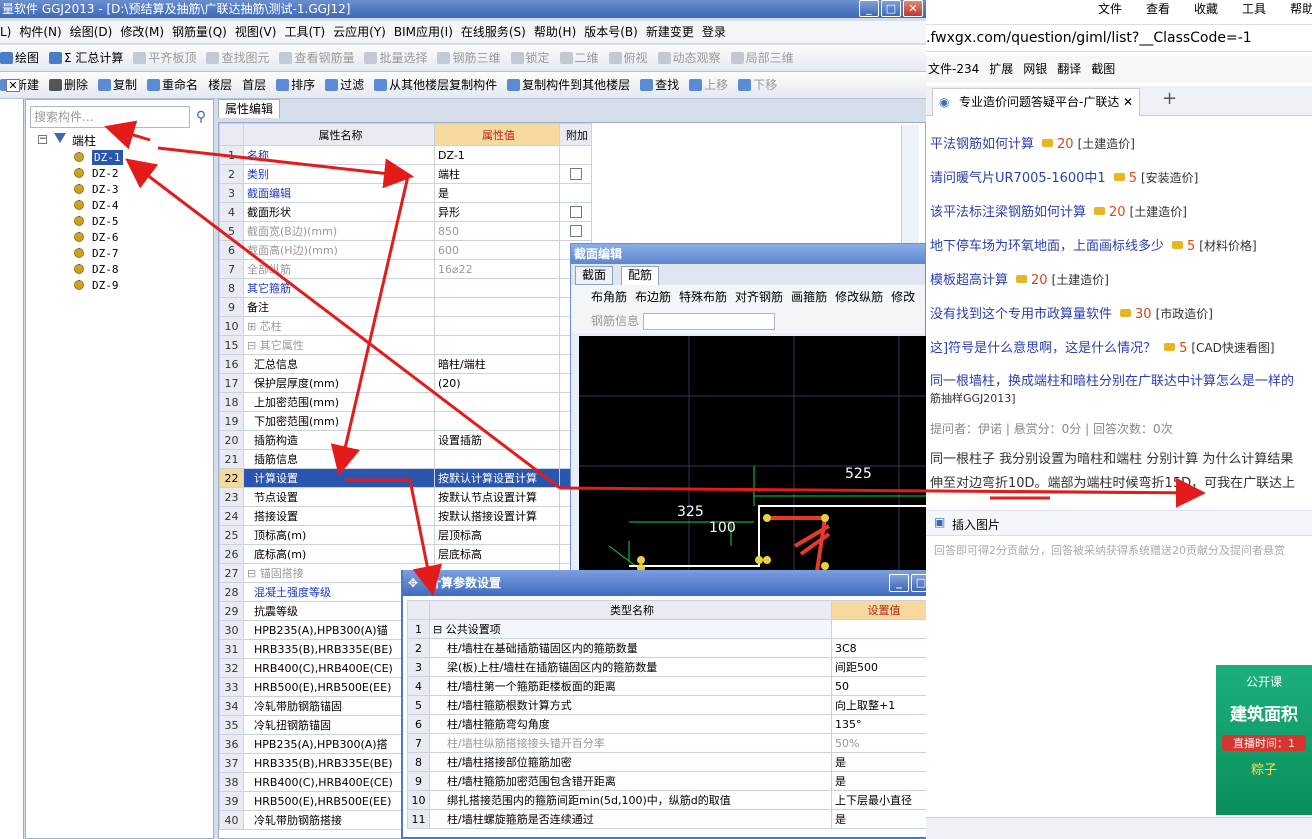  I want to click on new-tab-button: +, so click(1169, 98).